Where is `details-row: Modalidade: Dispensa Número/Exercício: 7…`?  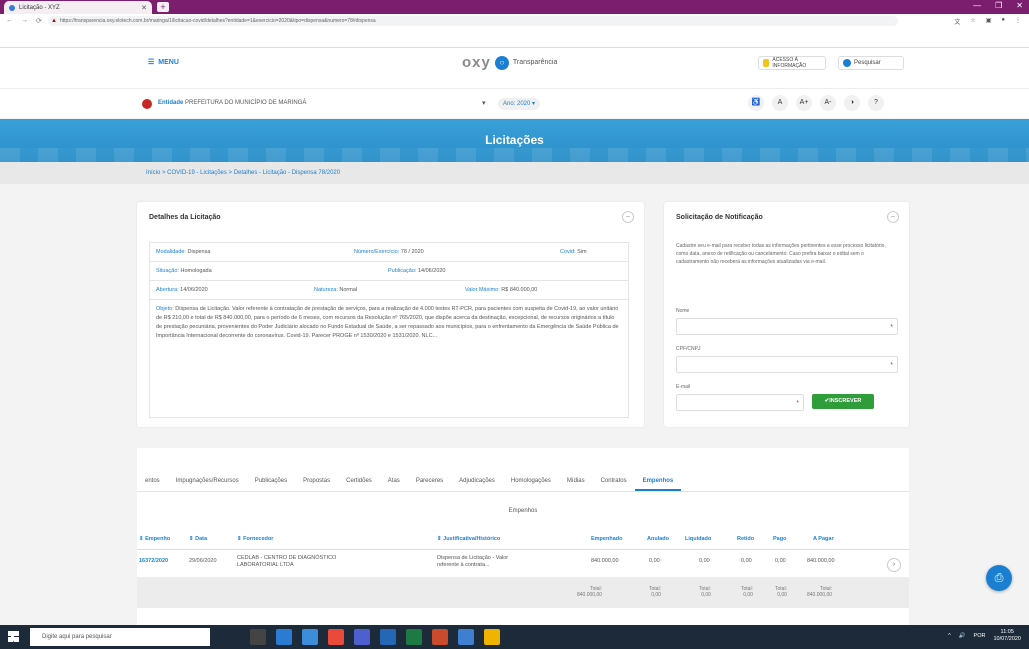 details-row: Modalidade: Dispensa Número/Exercício: 7… is located at coordinates (389, 252).